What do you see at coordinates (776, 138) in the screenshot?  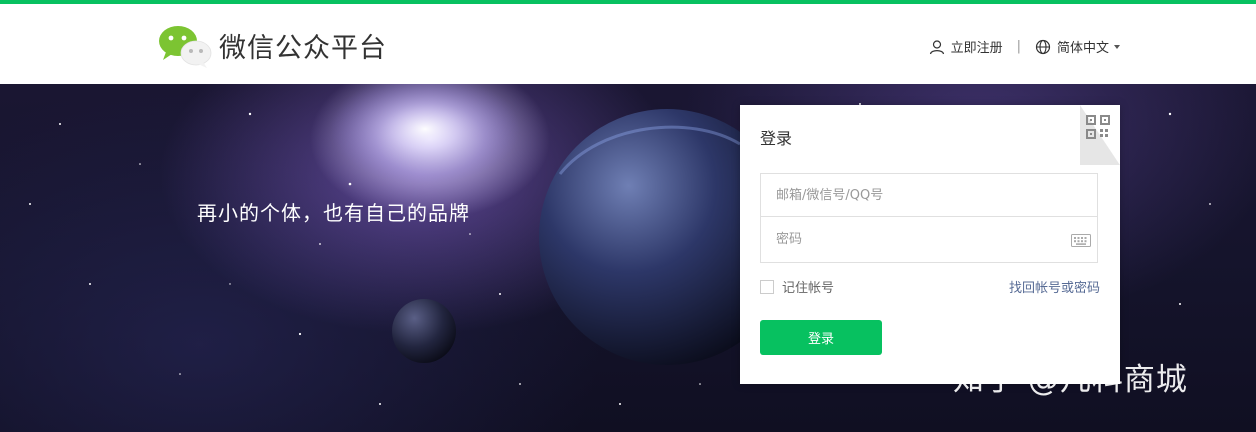 I see `login-title: 登录` at bounding box center [776, 138].